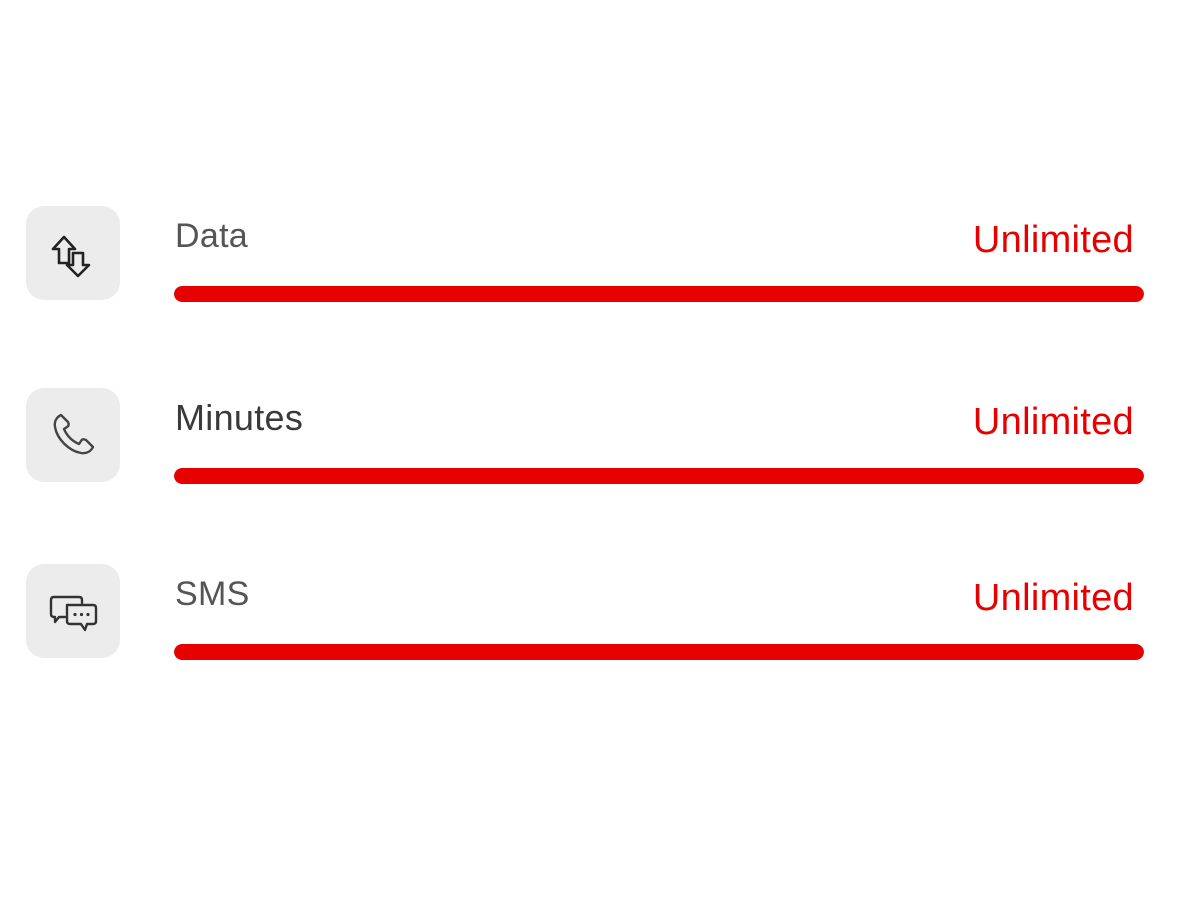 Image resolution: width=1200 pixels, height=900 pixels. I want to click on allowance-label: Data, so click(212, 236).